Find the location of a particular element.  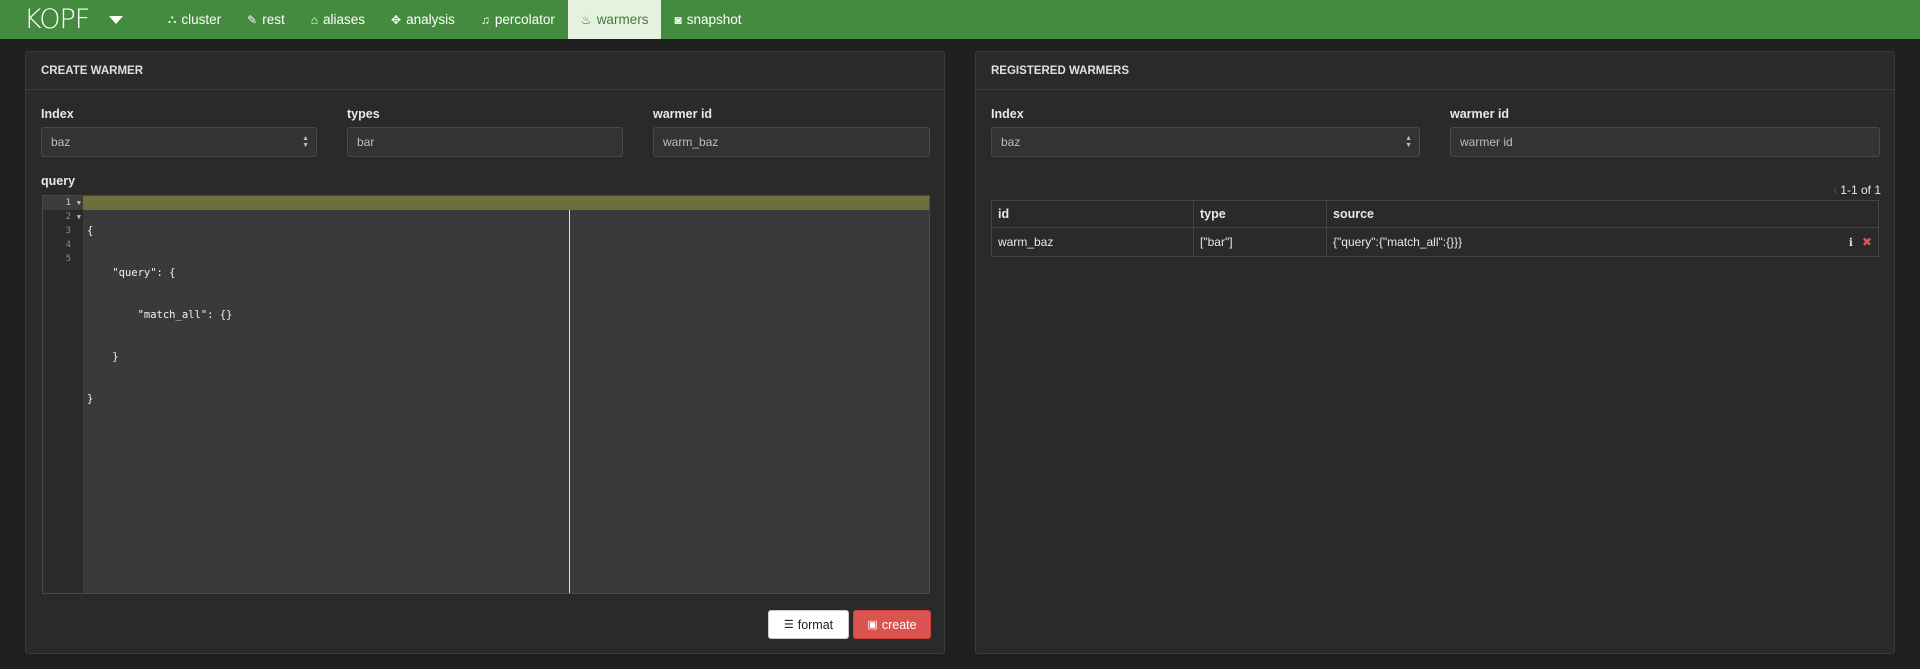

column-header-source: source is located at coordinates (1602, 214).